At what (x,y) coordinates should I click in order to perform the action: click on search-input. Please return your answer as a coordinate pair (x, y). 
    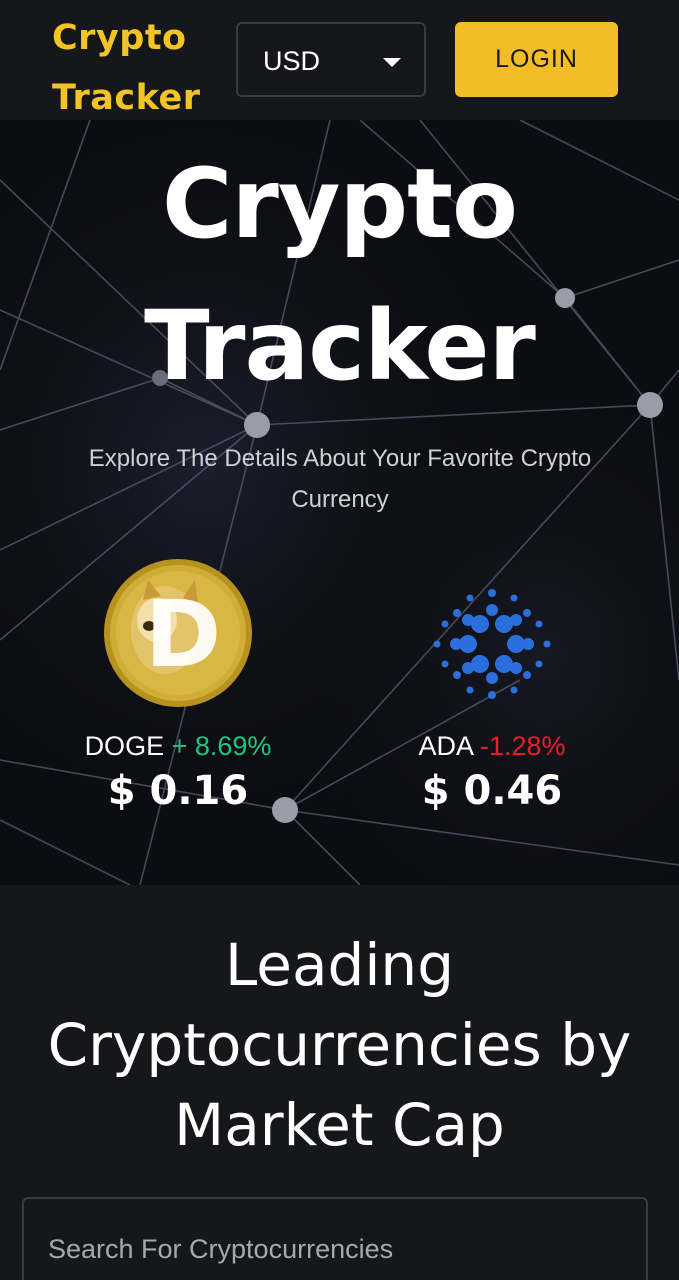
    Looking at the image, I should click on (333, 1249).